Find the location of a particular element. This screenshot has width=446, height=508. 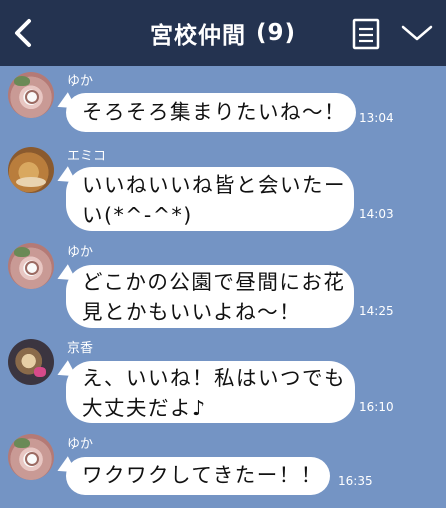

message-text: そろそろ集まりたいね〜！ is located at coordinates (214, 112).